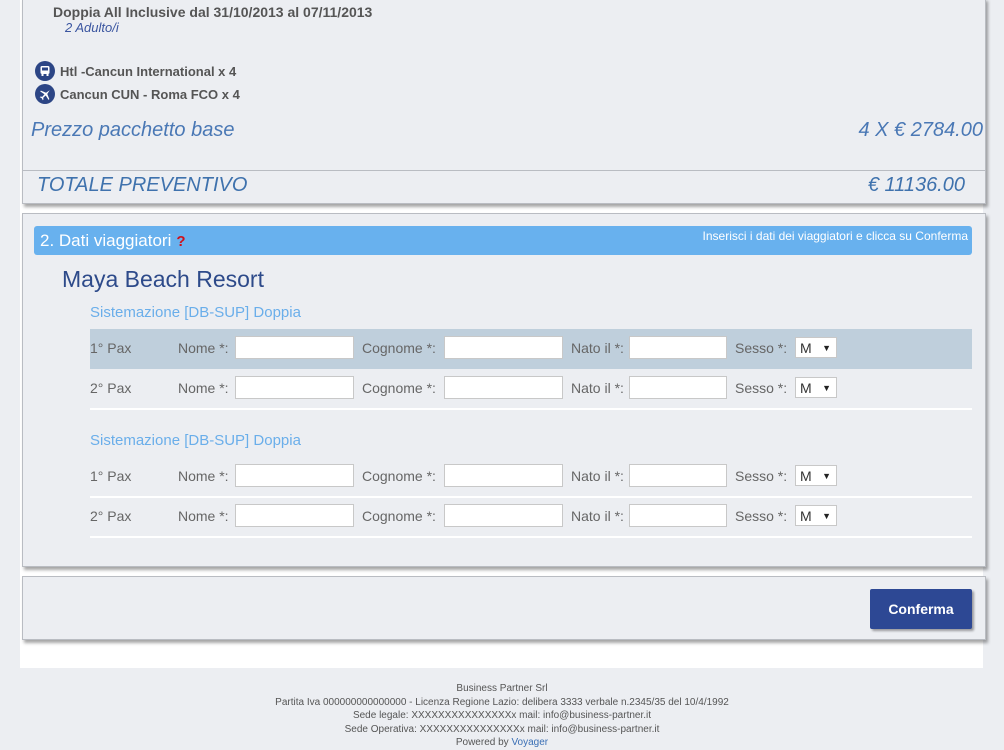 The width and height of the screenshot is (1004, 750). Describe the element at coordinates (916, 185) in the screenshot. I see `total-value: € 11136.00` at that location.